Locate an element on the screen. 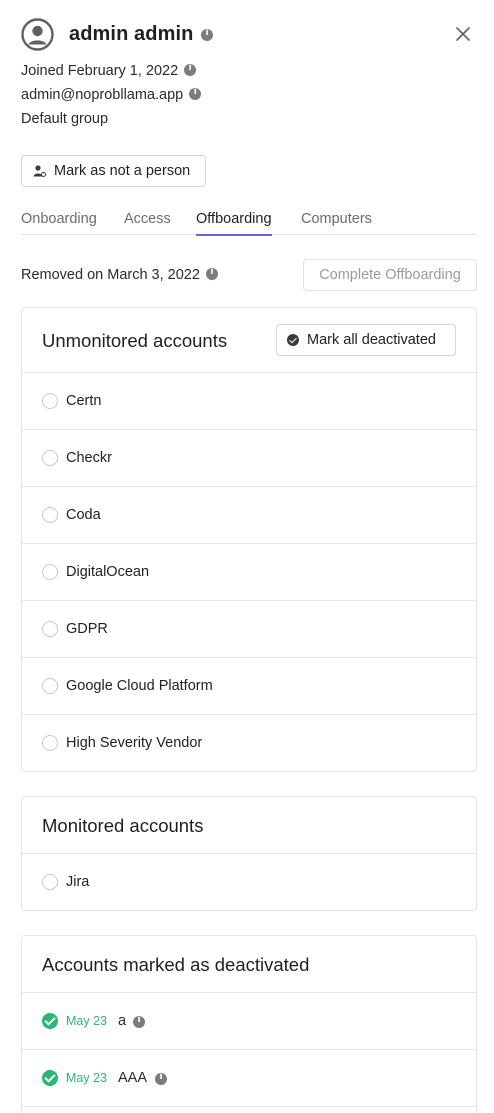 This screenshot has width=494, height=1113. list-item: Certn is located at coordinates (249, 401).